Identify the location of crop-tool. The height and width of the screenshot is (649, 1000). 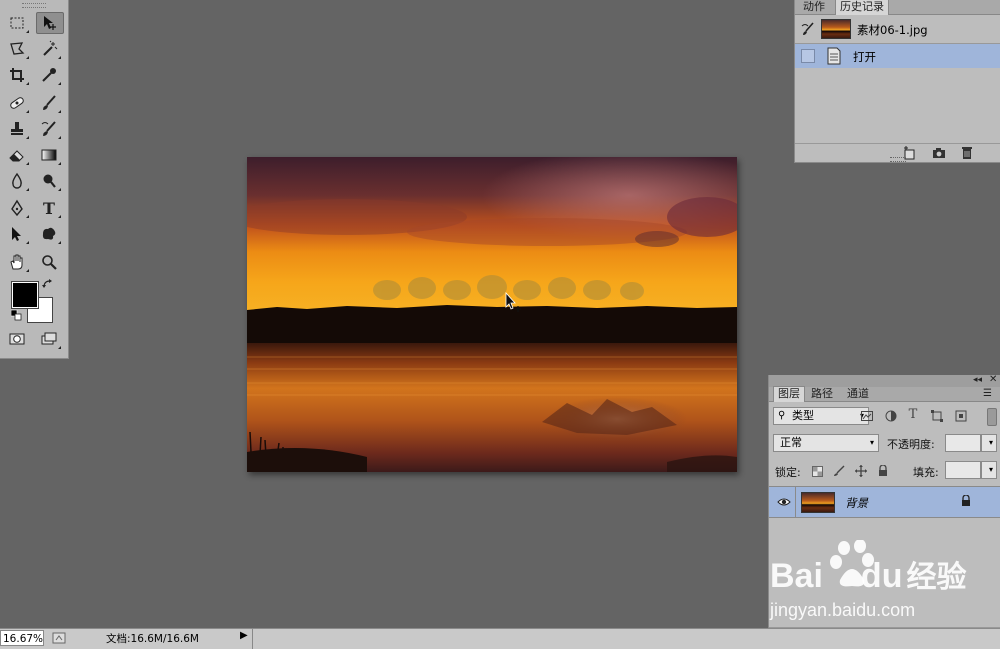
(17, 75).